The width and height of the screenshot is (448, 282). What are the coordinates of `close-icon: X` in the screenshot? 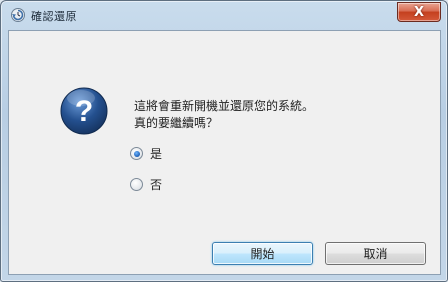 It's located at (419, 12).